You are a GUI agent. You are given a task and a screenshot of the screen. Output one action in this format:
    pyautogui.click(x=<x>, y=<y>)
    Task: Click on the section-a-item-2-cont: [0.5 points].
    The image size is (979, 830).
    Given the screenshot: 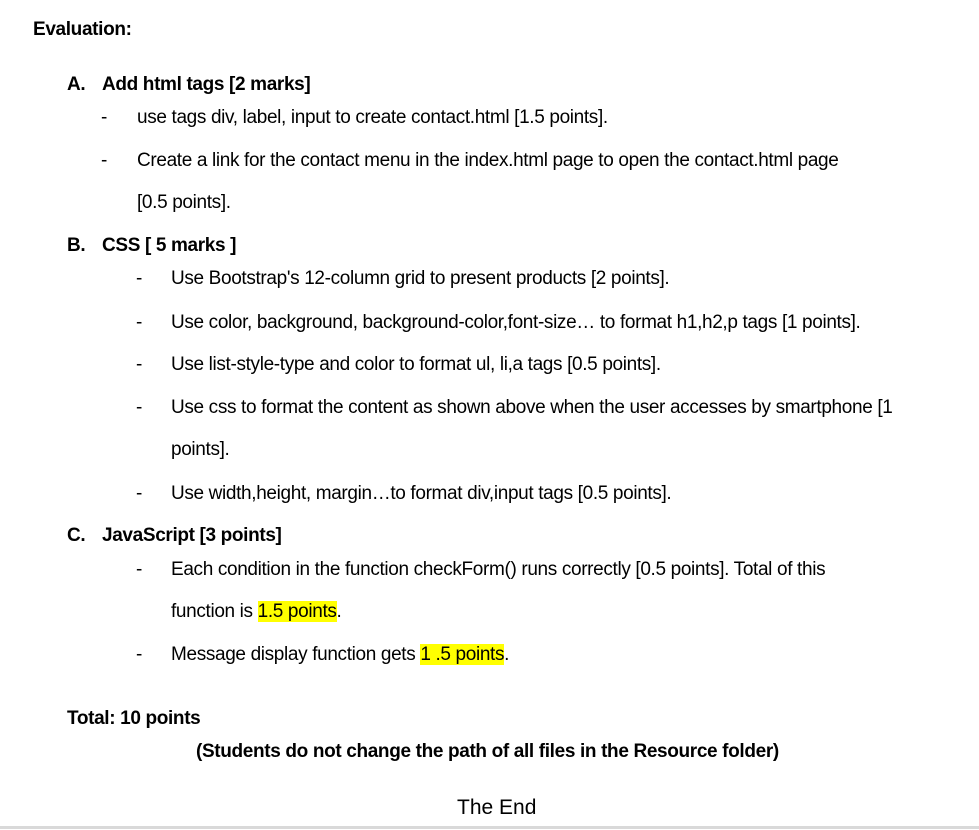 What is the action you would take?
    pyautogui.click(x=184, y=202)
    